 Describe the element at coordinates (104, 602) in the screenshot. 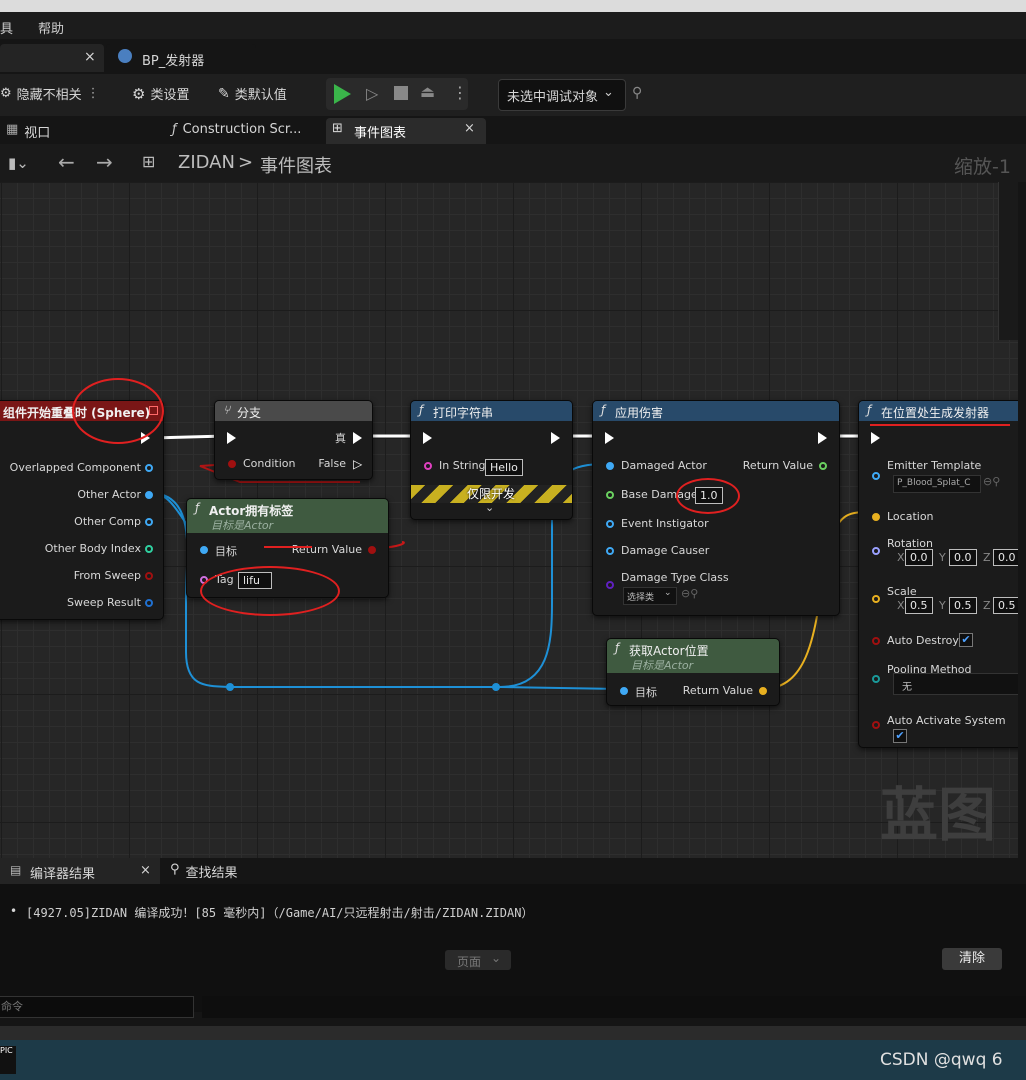

I see `pin-label: Sweep Result` at that location.